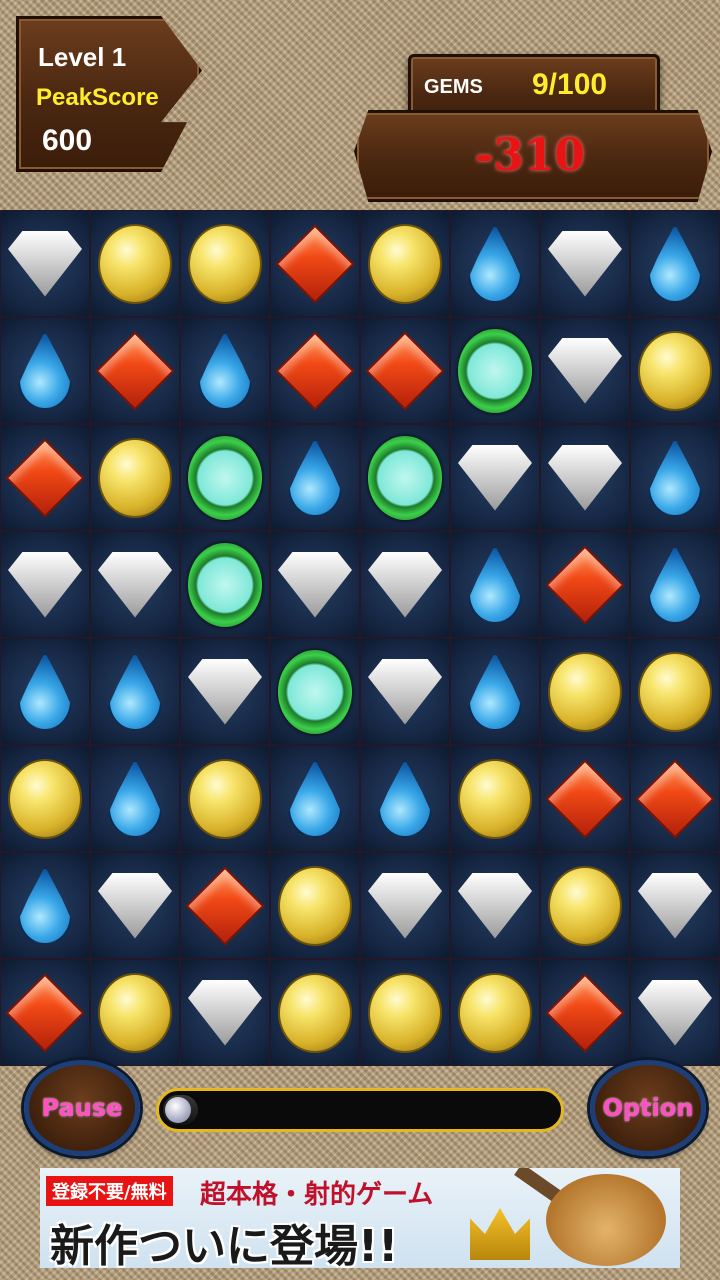  I want to click on ad-banner: 登録不要/無料 超本格・射的ゲーム 新作ついに登場!!, so click(360, 1218).